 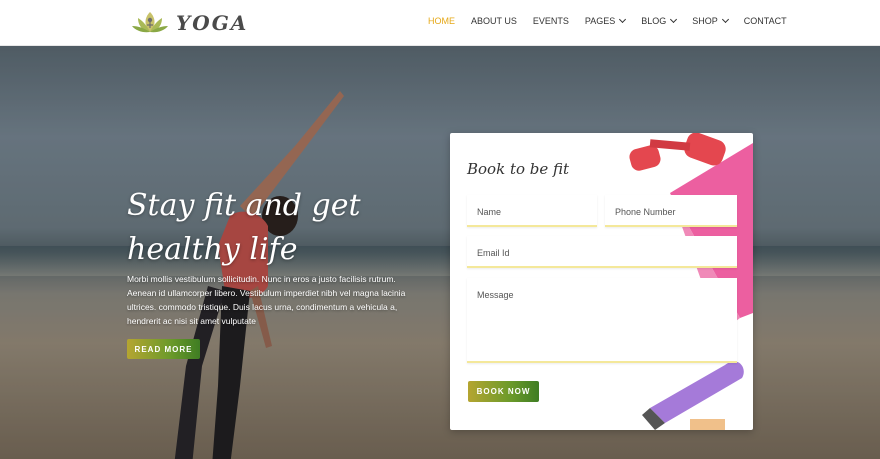 I want to click on hero-title-line2: healthy life, so click(x=212, y=249).